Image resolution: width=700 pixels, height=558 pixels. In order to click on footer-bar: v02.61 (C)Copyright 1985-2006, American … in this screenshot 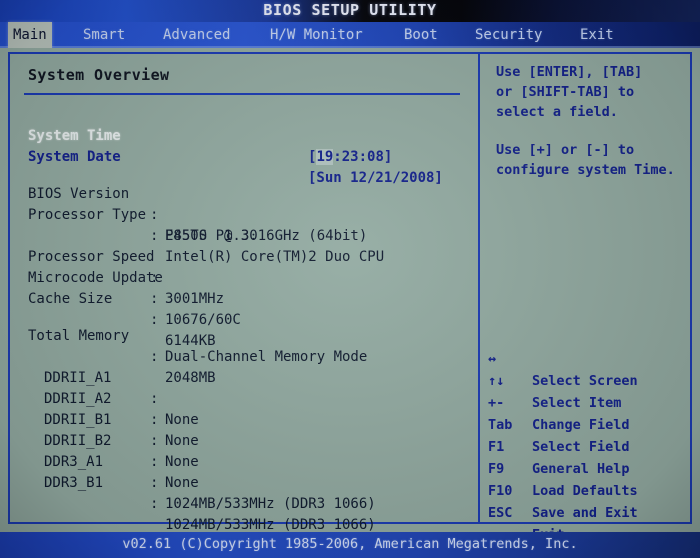, I will do `click(350, 545)`.